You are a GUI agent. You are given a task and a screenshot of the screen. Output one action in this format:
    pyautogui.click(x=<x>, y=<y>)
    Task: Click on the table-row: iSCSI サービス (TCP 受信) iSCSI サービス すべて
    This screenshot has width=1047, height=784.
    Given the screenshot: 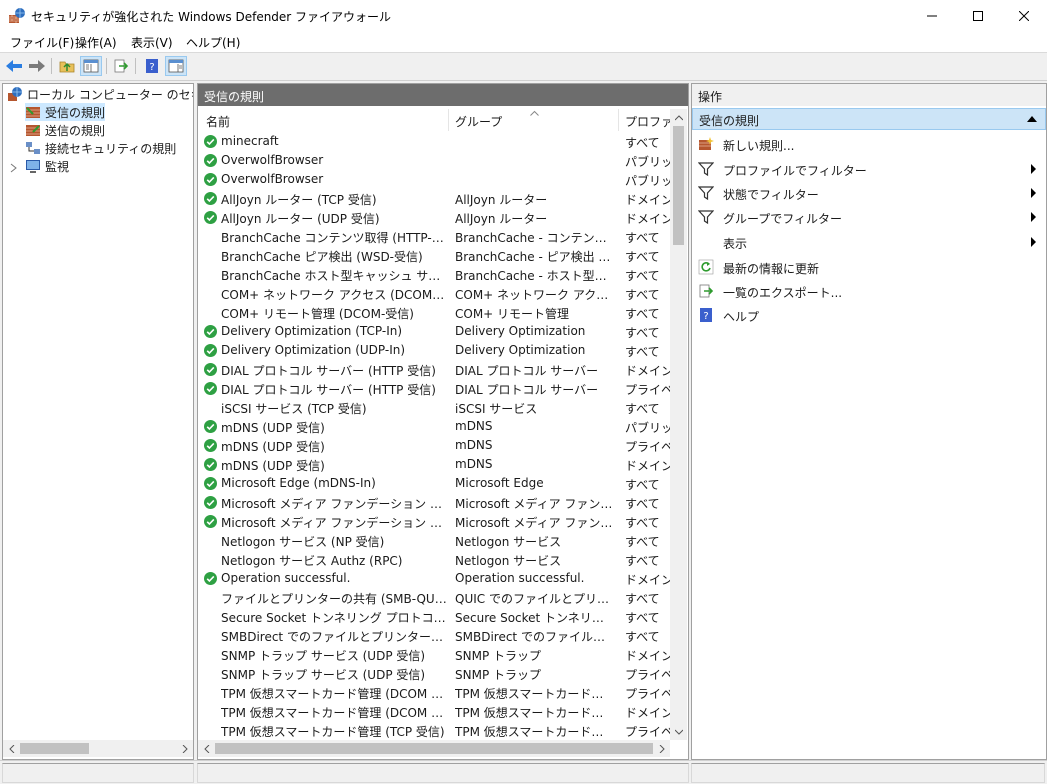 What is the action you would take?
    pyautogui.click(x=434, y=407)
    